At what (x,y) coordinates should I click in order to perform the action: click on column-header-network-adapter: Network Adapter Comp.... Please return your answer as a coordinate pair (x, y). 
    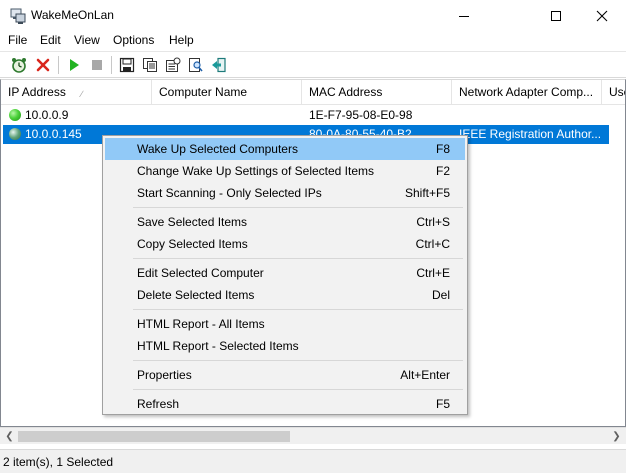
    Looking at the image, I should click on (527, 92).